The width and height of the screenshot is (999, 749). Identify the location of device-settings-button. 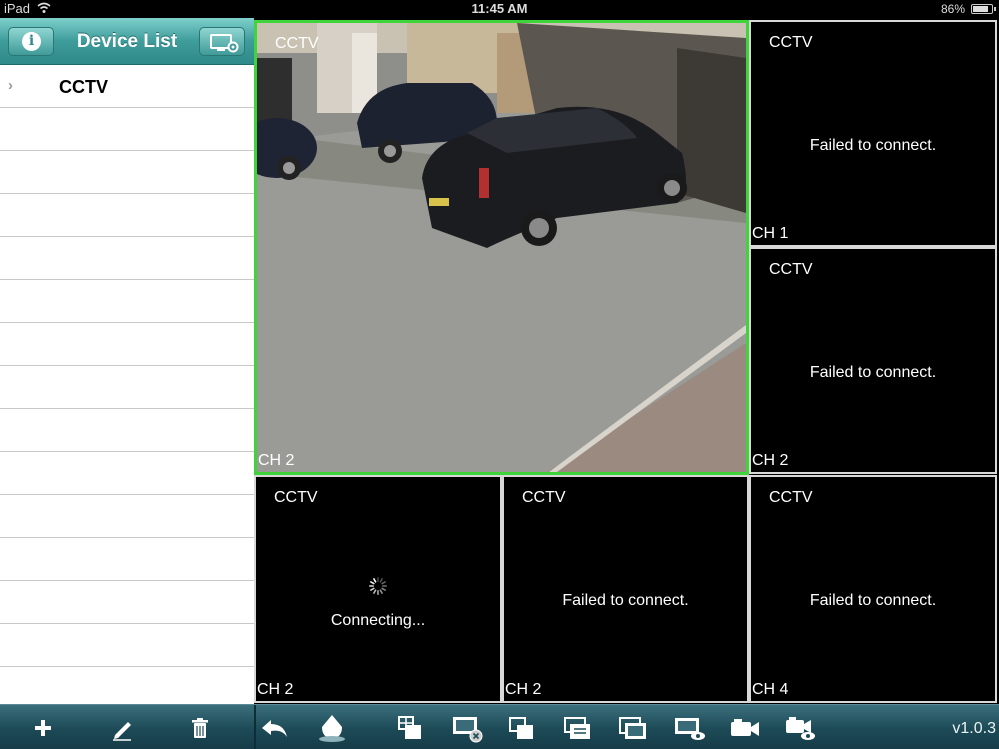
(222, 41).